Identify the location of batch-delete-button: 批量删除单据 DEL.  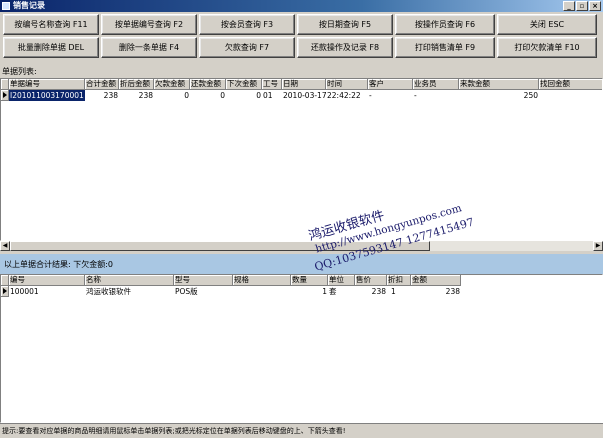
(51, 47).